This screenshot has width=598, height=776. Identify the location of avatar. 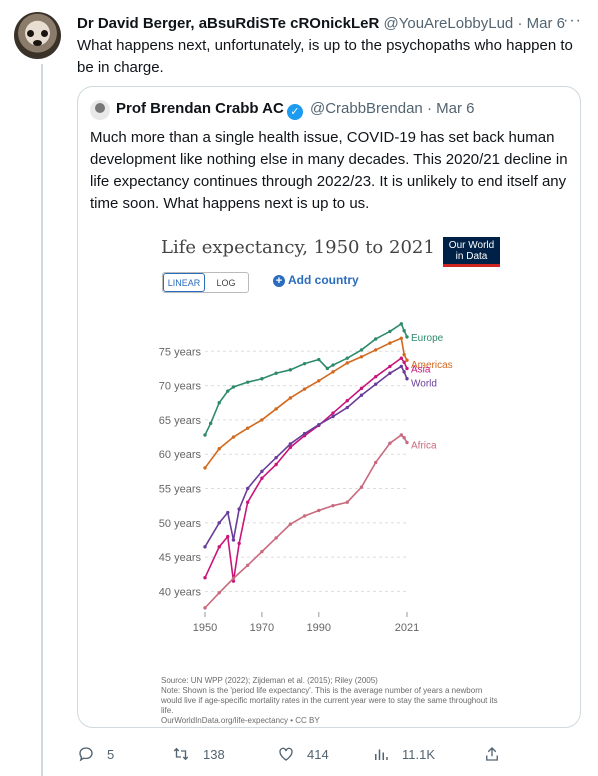
(37, 35).